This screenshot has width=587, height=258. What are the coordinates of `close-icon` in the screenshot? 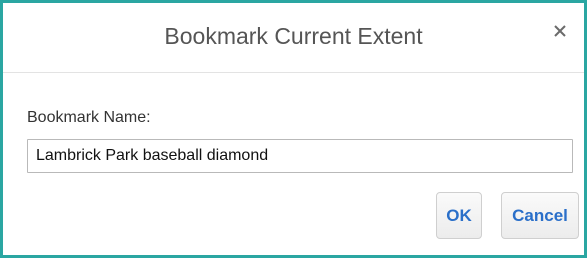 It's located at (560, 31).